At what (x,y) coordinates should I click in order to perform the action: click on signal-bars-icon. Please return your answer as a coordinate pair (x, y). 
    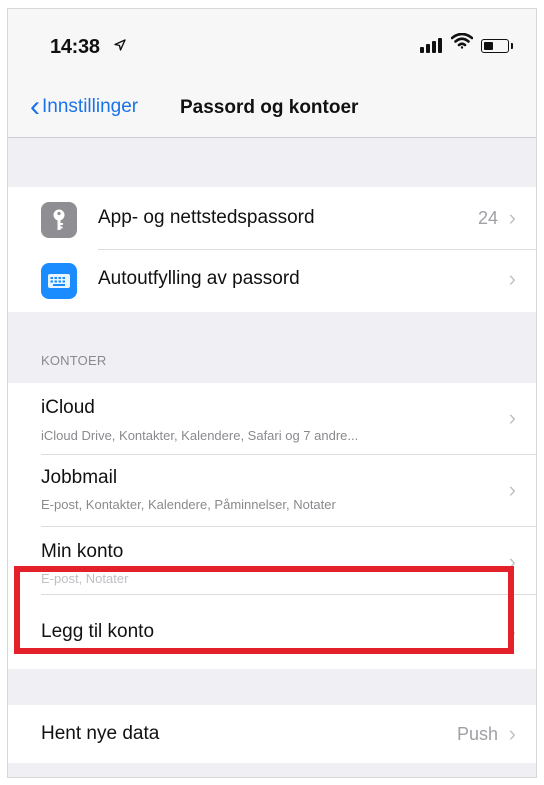
    Looking at the image, I should click on (431, 44).